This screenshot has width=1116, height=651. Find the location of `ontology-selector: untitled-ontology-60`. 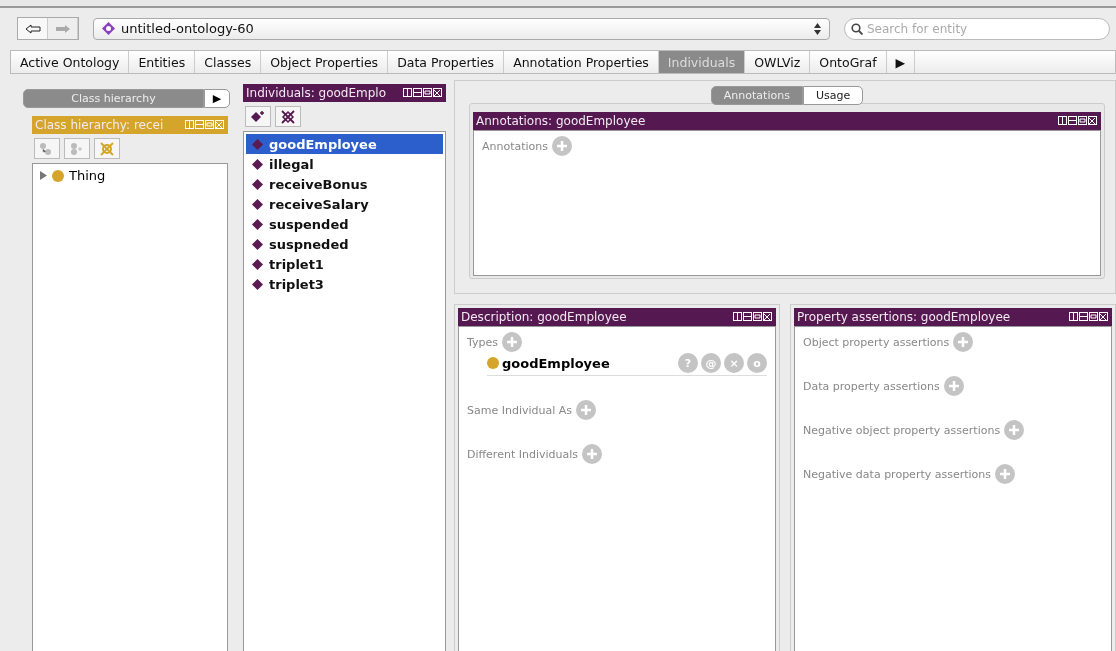

ontology-selector: untitled-ontology-60 is located at coordinates (461, 28).